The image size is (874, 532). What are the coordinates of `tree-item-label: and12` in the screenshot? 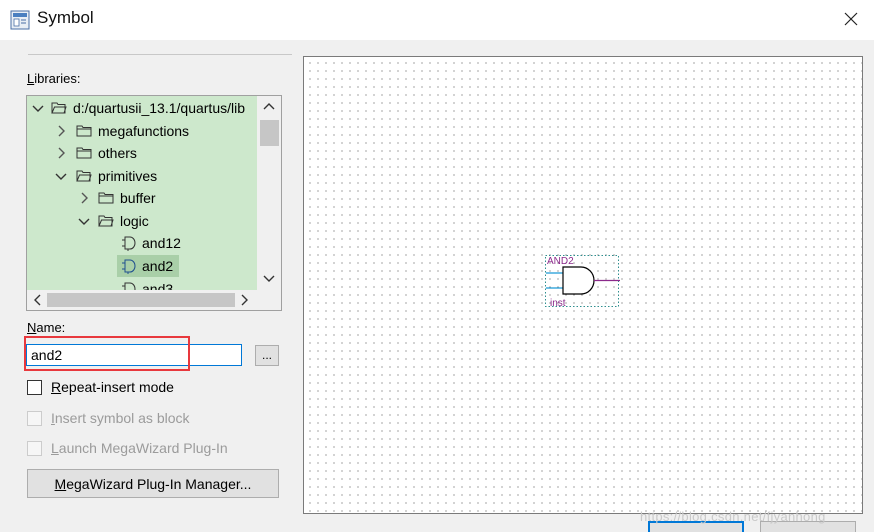 It's located at (161, 243).